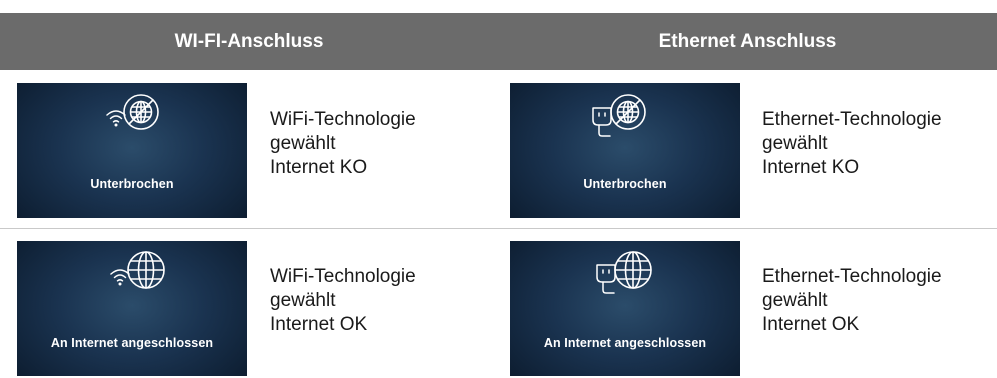 Image resolution: width=997 pixels, height=378 pixels. I want to click on description-ethernet-ko: Ethernet-Technologie gewählt Internet KO, so click(852, 144).